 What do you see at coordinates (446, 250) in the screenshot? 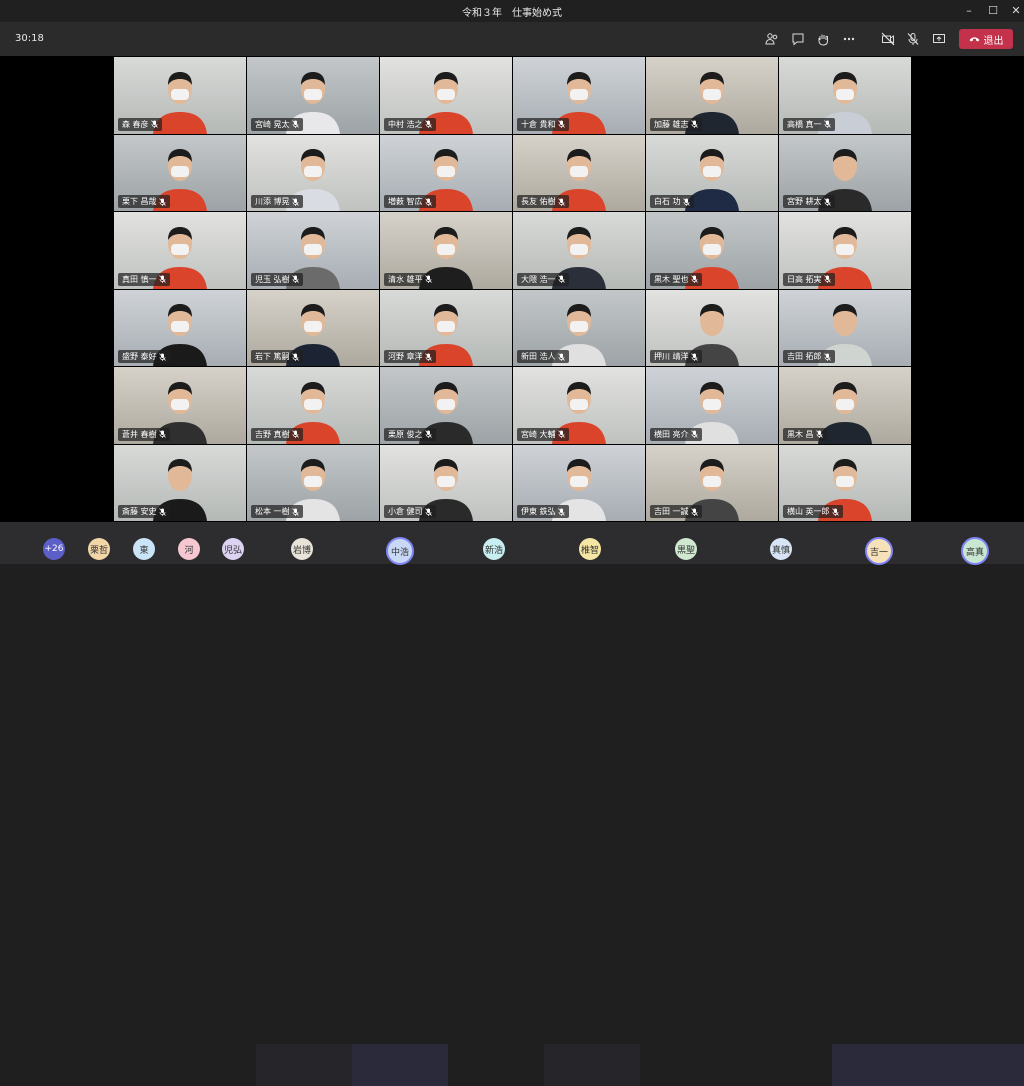
I see `video-tile: 清水 雄平` at bounding box center [446, 250].